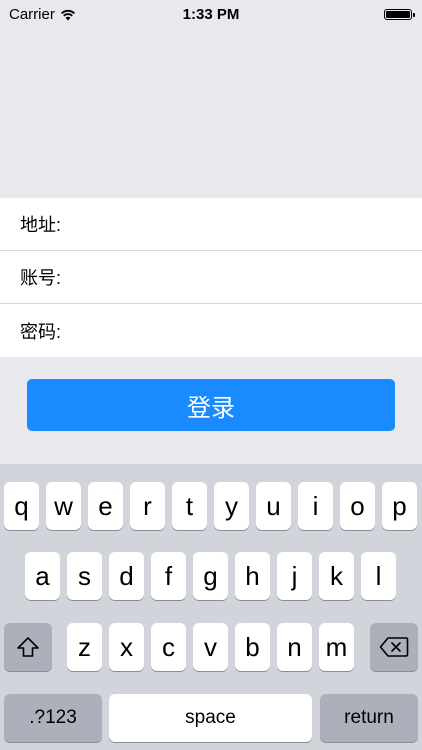  Describe the element at coordinates (53, 718) in the screenshot. I see `numbers-key: .?123` at that location.